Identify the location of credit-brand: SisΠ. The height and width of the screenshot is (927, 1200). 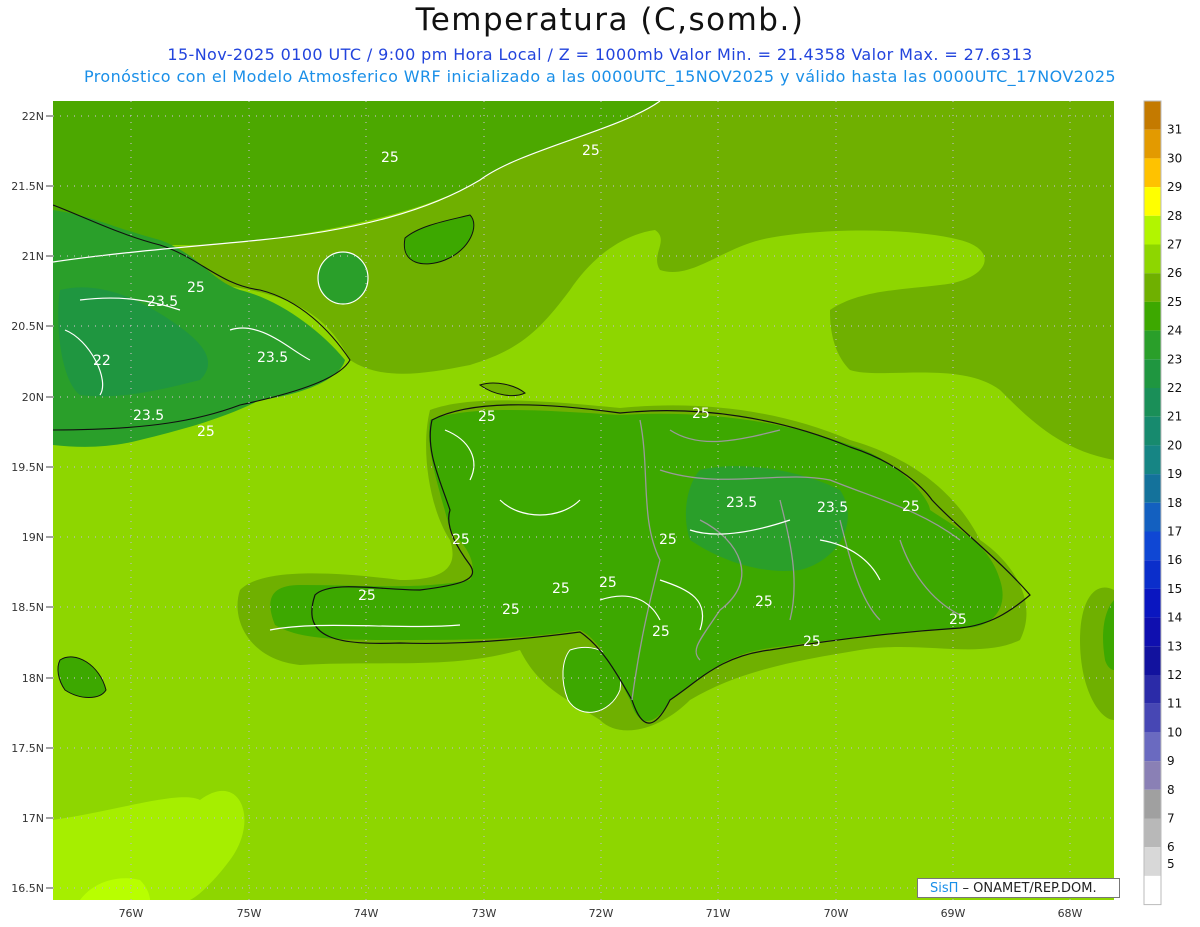
(944, 888).